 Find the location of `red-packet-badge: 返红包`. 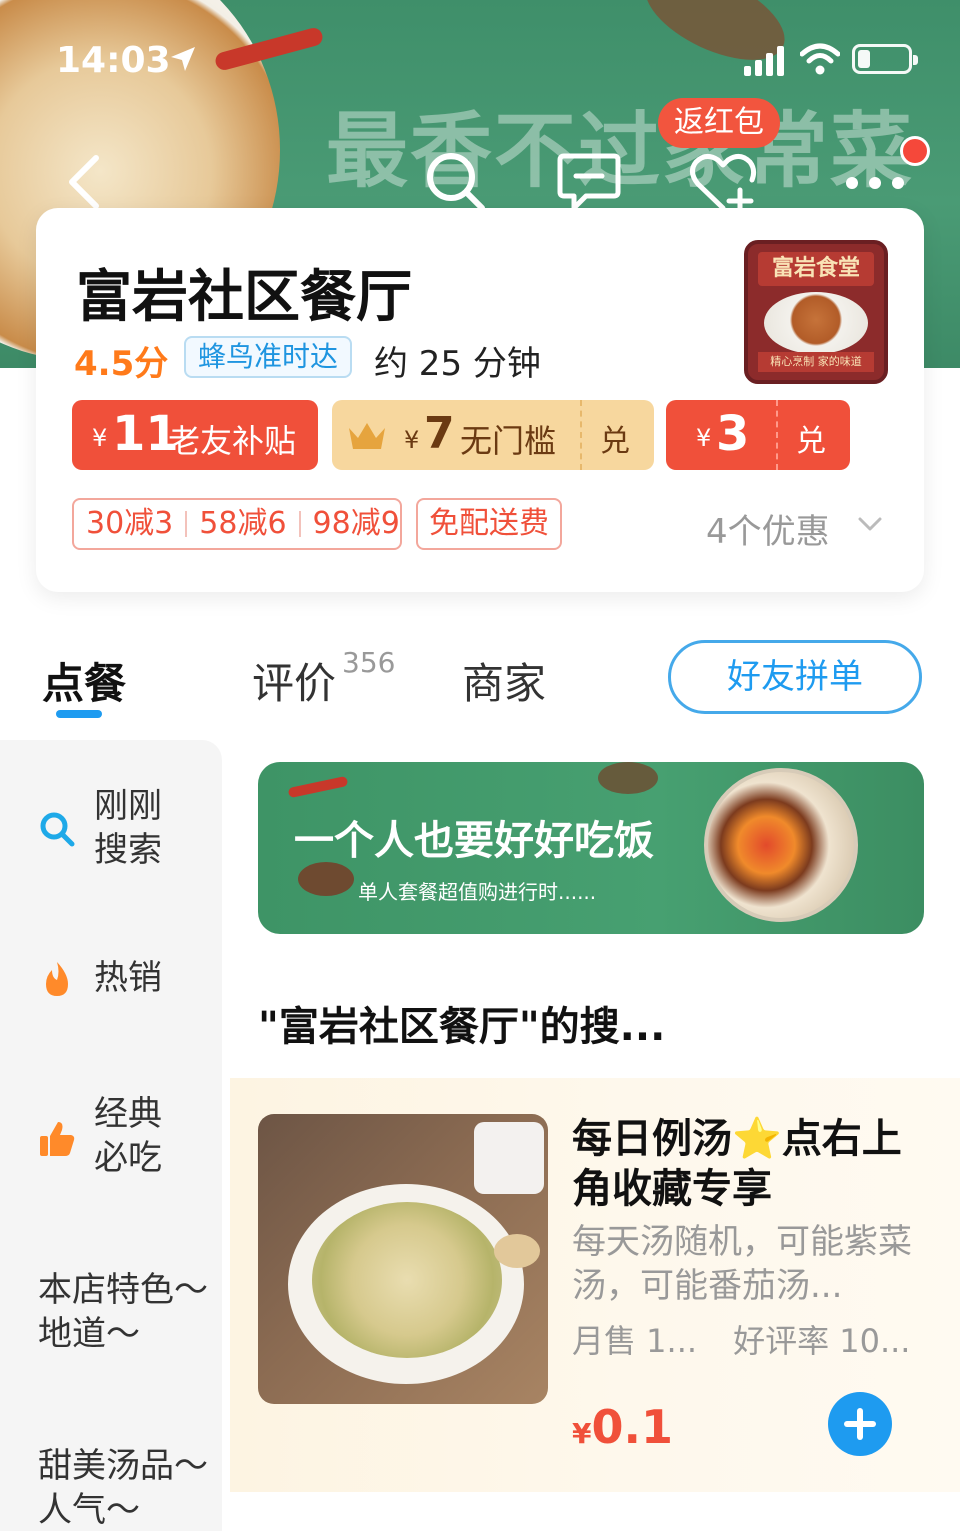

red-packet-badge: 返红包 is located at coordinates (719, 123).